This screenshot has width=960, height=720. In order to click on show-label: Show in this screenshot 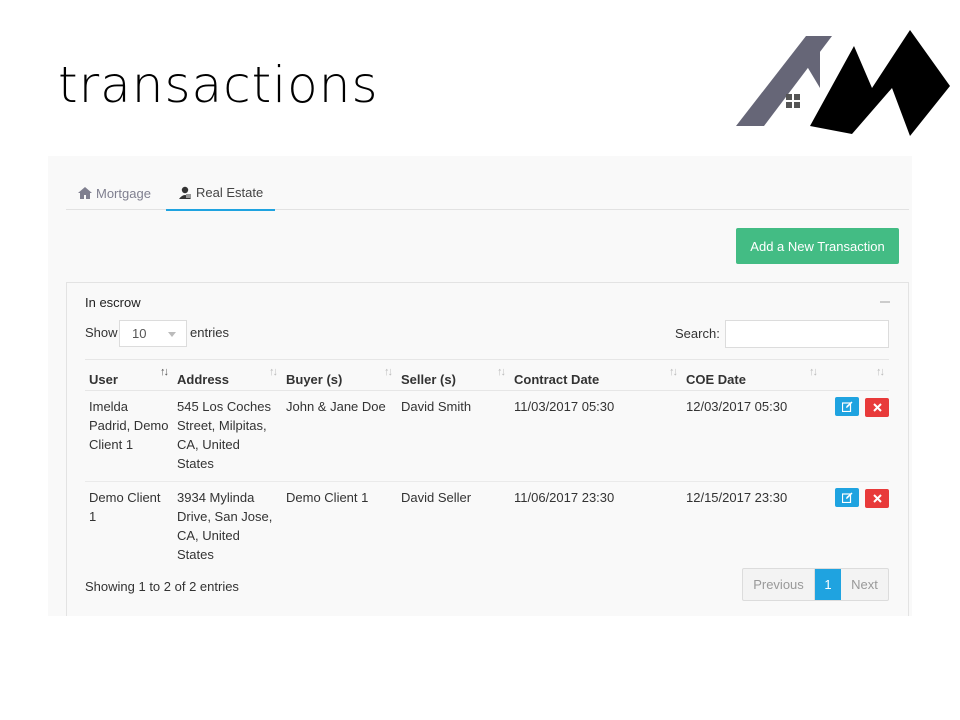, I will do `click(101, 332)`.